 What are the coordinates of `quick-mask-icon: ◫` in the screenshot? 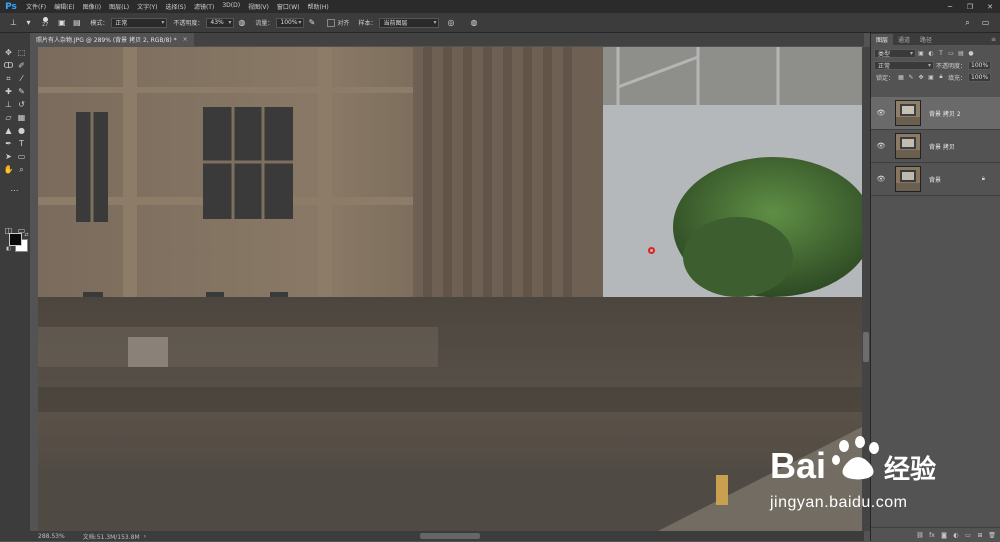 It's located at (8, 230).